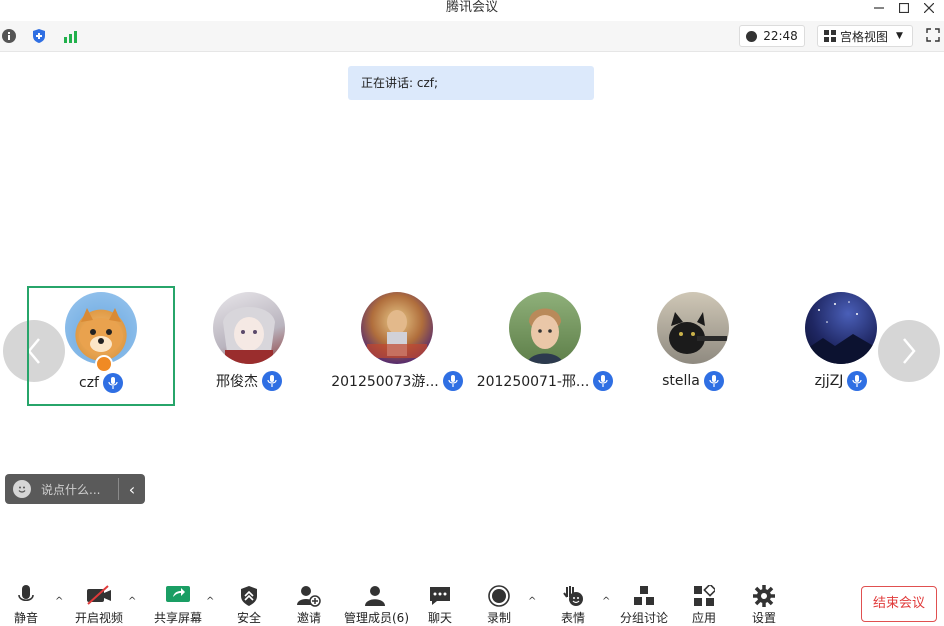  I want to click on chat-button: 聊天, so click(440, 604).